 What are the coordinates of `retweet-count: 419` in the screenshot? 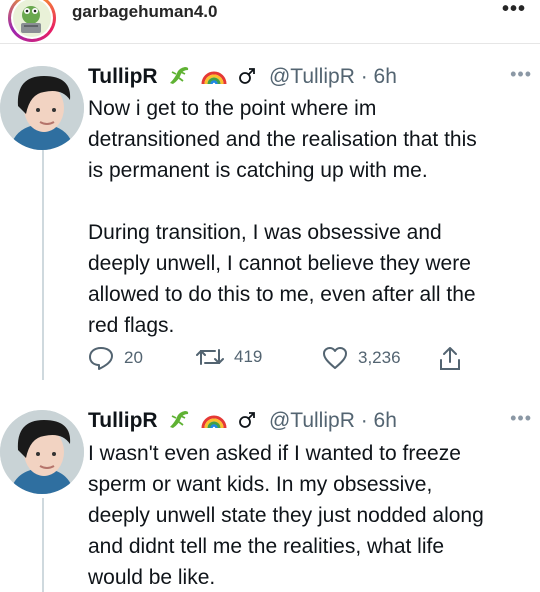 It's located at (248, 356).